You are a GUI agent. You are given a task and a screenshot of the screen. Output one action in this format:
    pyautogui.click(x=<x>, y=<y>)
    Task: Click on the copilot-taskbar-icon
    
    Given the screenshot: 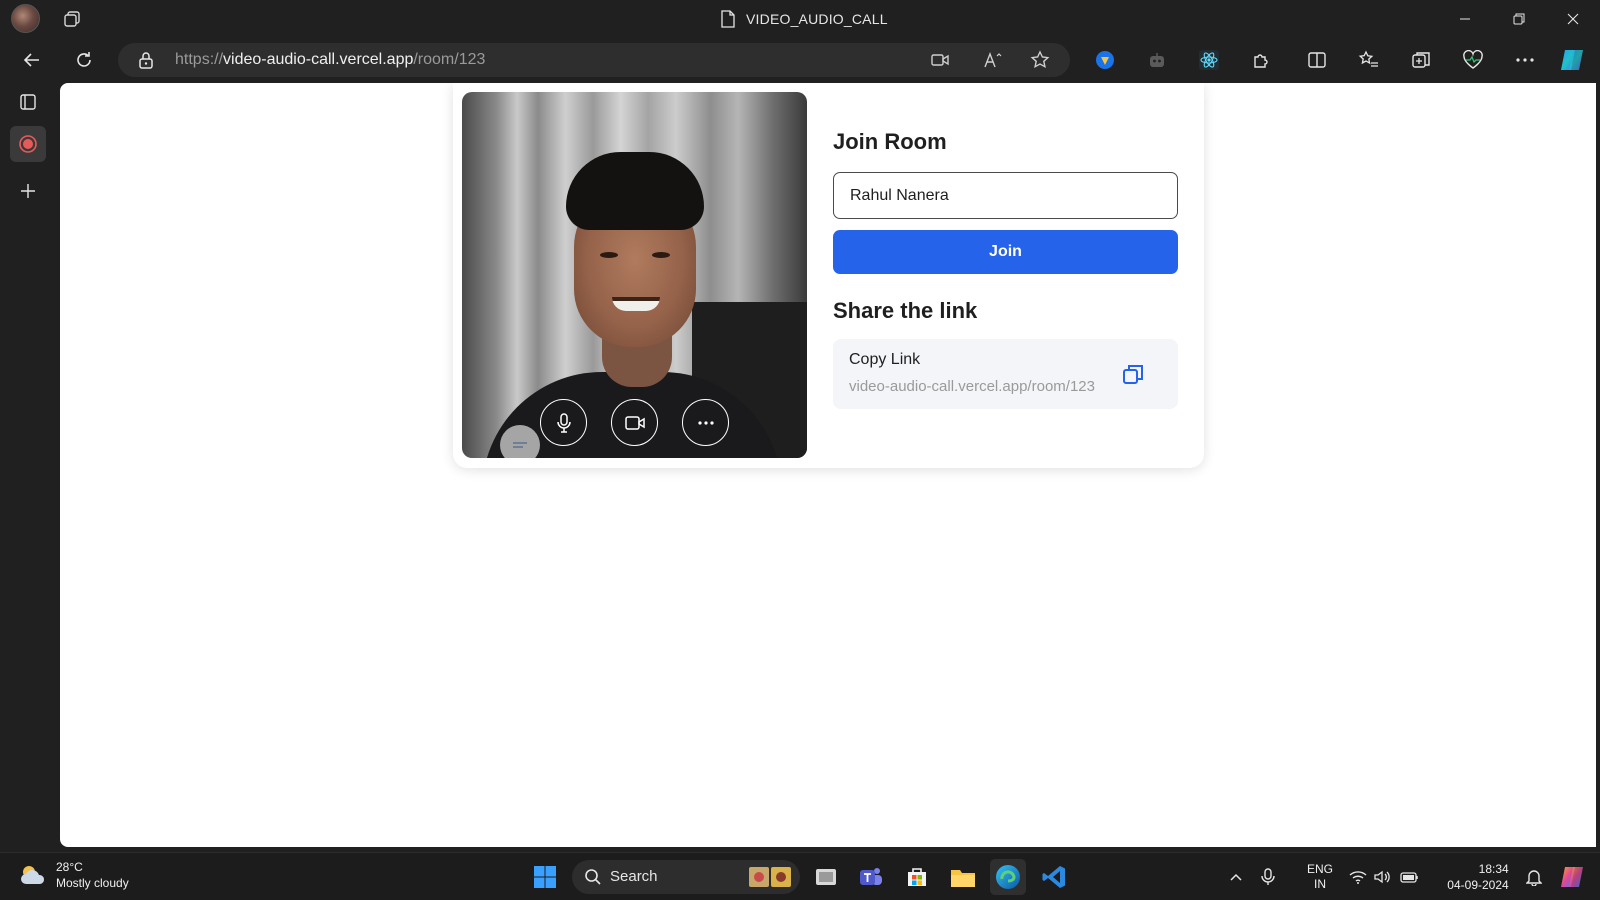 What is the action you would take?
    pyautogui.click(x=1572, y=877)
    